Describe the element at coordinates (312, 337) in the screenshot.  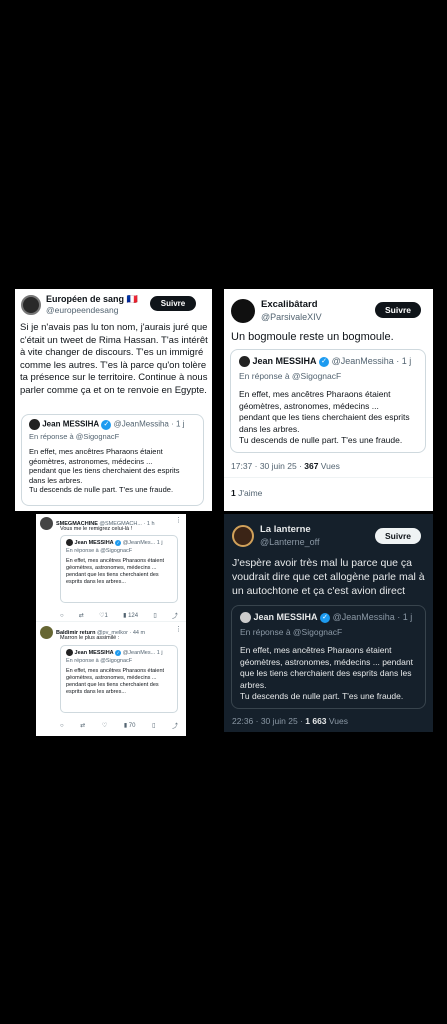
I see `tweet-text: Un bogmoule reste un bogmoule.` at that location.